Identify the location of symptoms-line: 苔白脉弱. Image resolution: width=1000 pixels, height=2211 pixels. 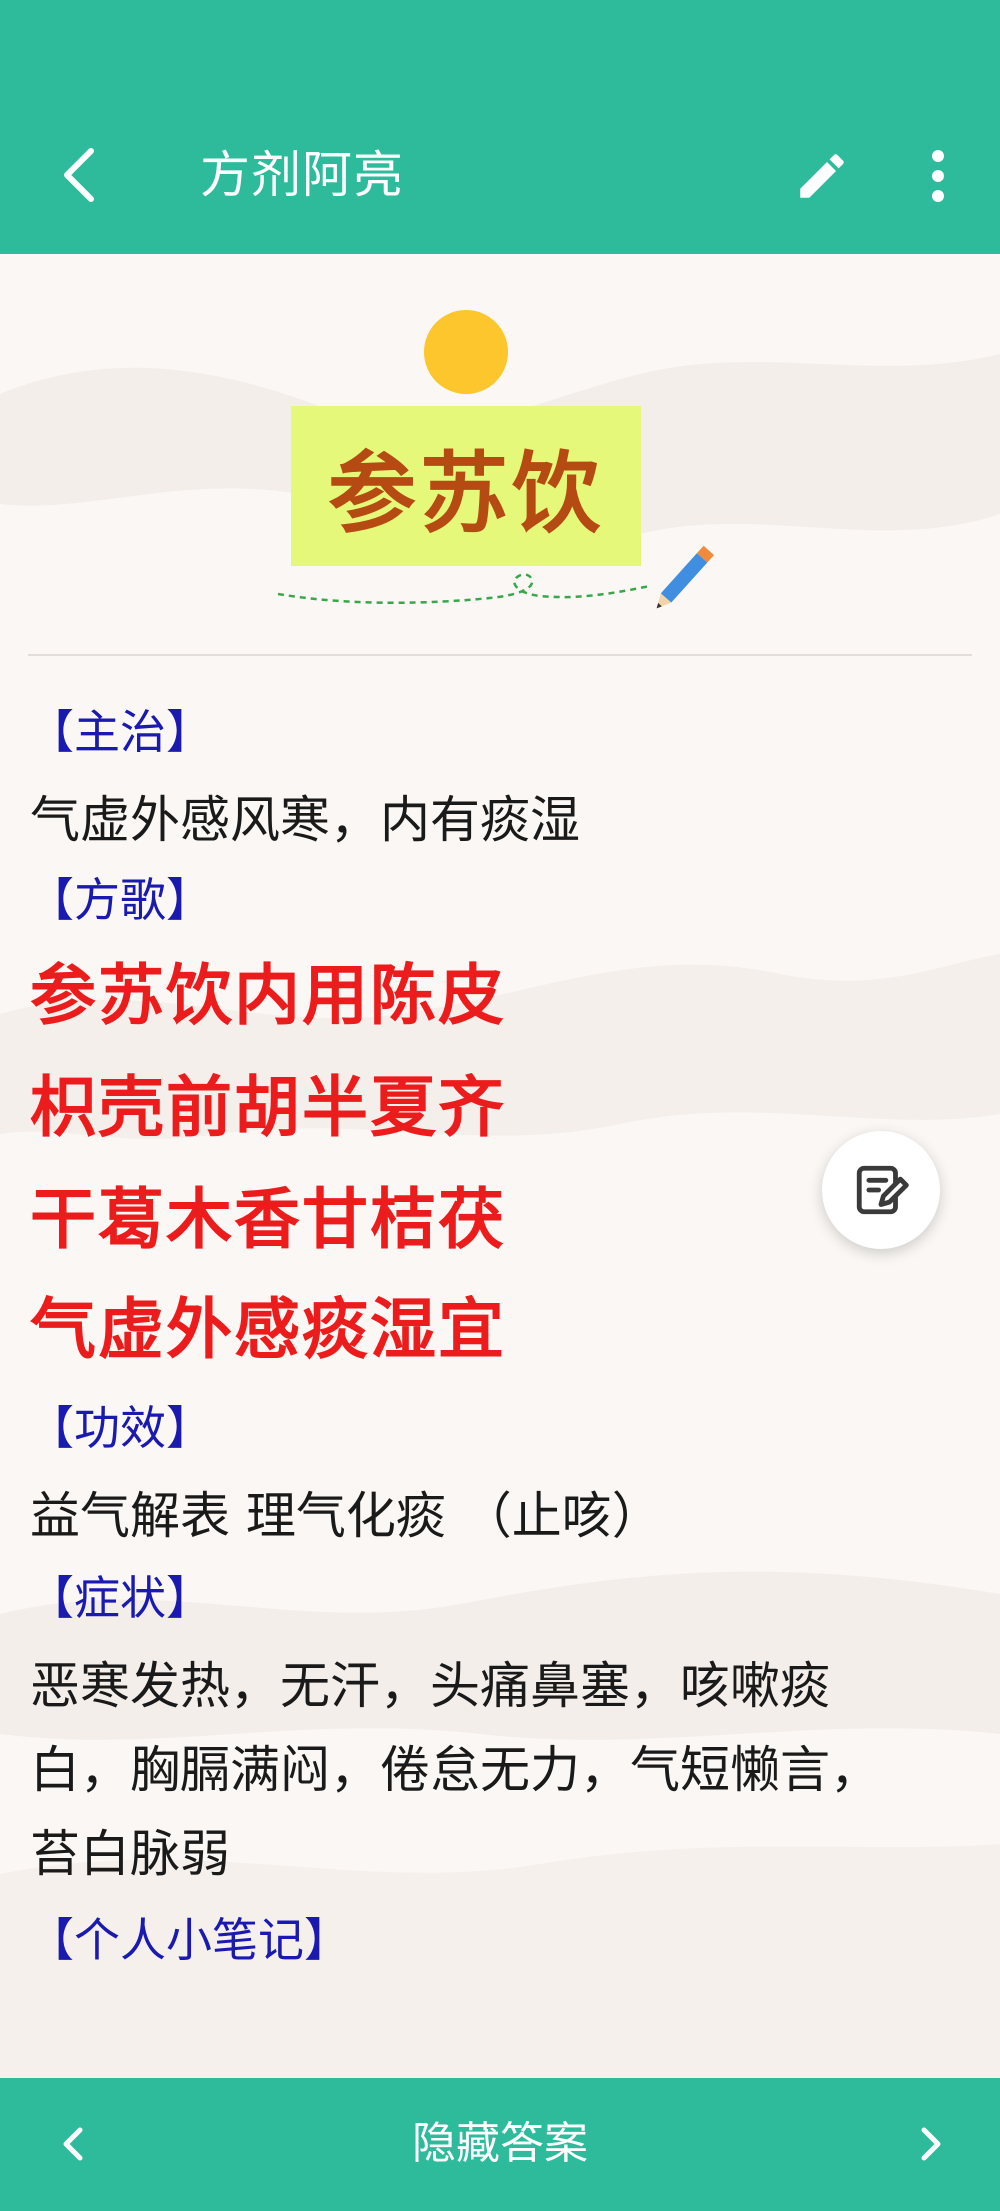
(130, 1854).